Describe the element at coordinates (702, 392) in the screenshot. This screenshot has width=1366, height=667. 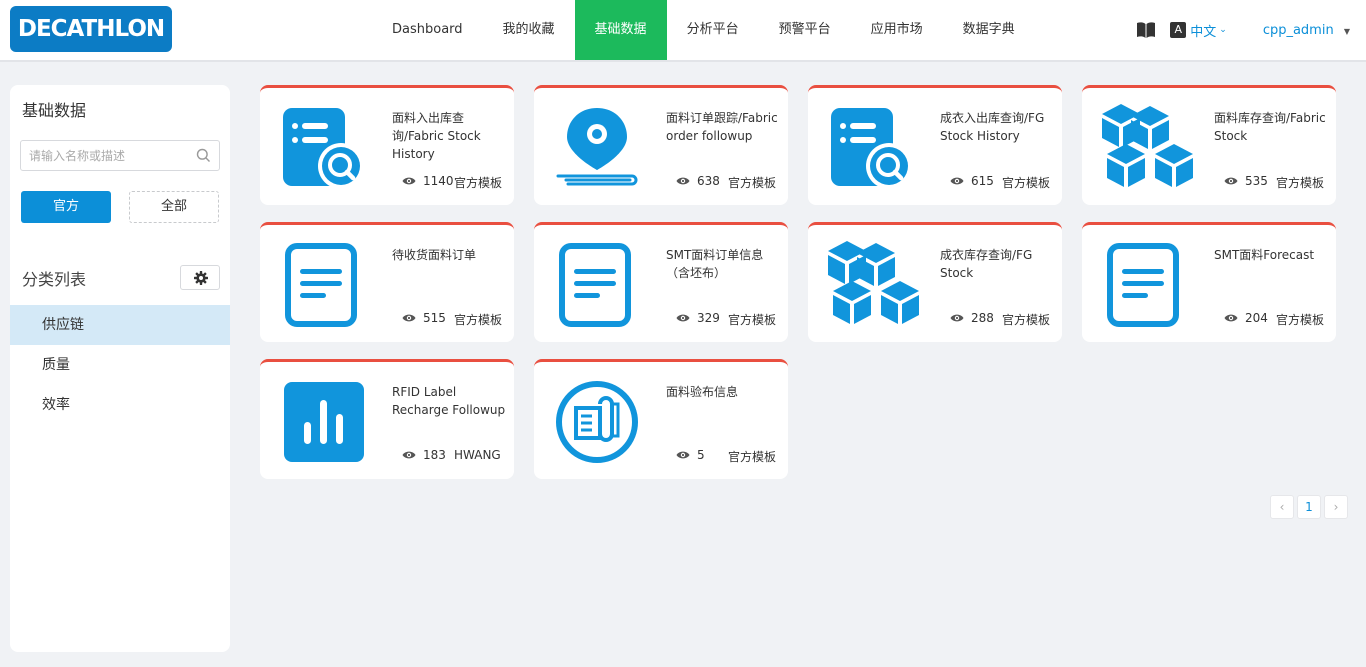
I see `card-title: 面料验布信息` at that location.